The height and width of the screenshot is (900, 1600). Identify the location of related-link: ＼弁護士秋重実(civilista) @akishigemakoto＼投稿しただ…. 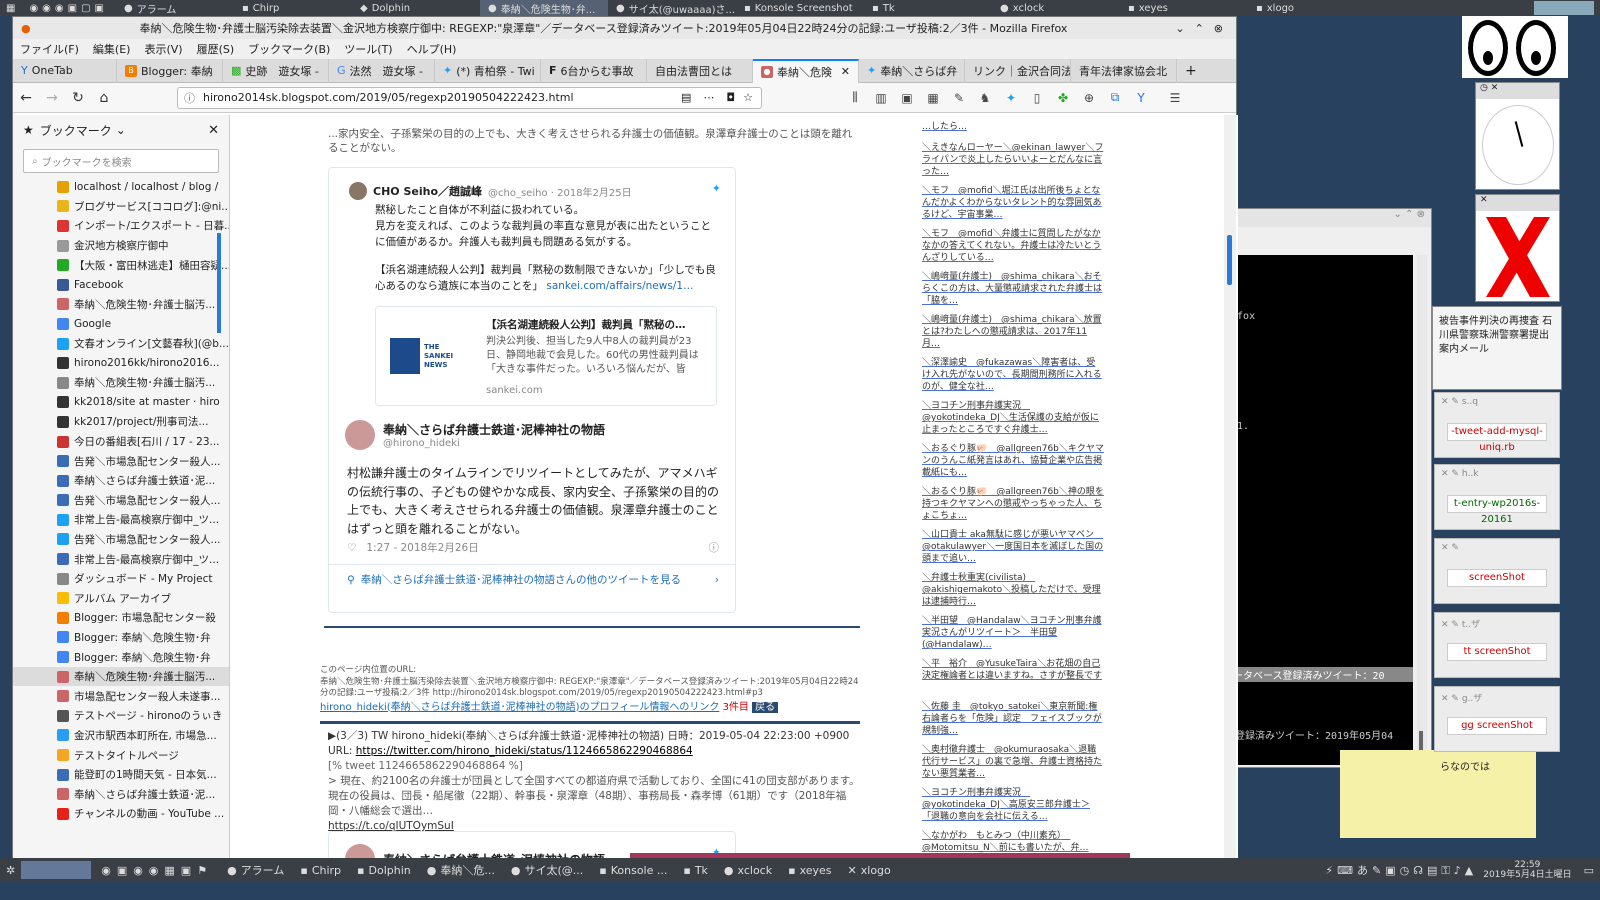
(1013, 590).